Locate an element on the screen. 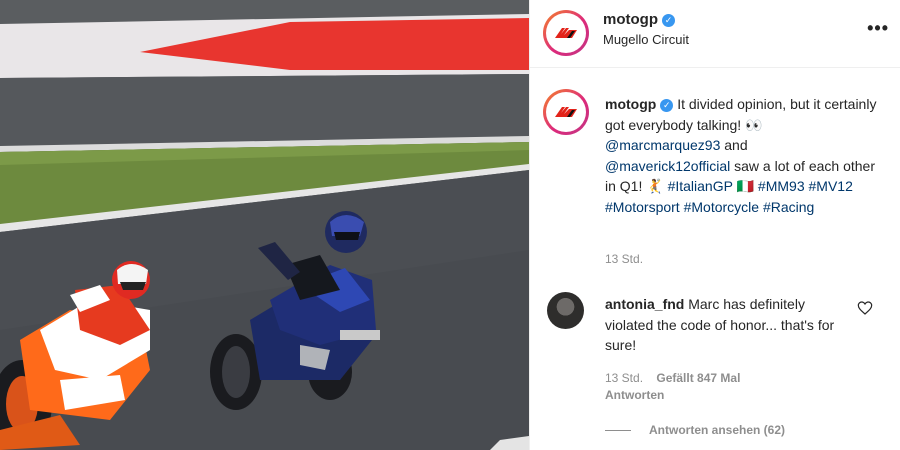 This screenshot has height=450, width=900. hashtag-motorsport: #Motorsport is located at coordinates (642, 207).